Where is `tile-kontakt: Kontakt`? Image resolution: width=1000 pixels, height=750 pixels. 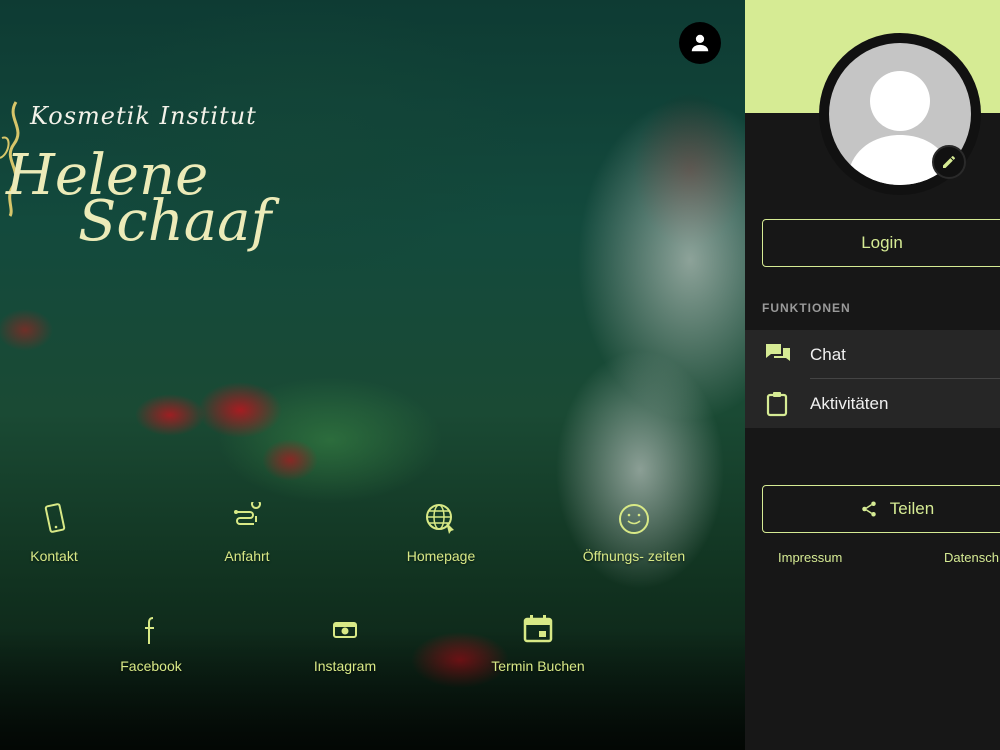
tile-kontakt: Kontakt is located at coordinates (54, 533).